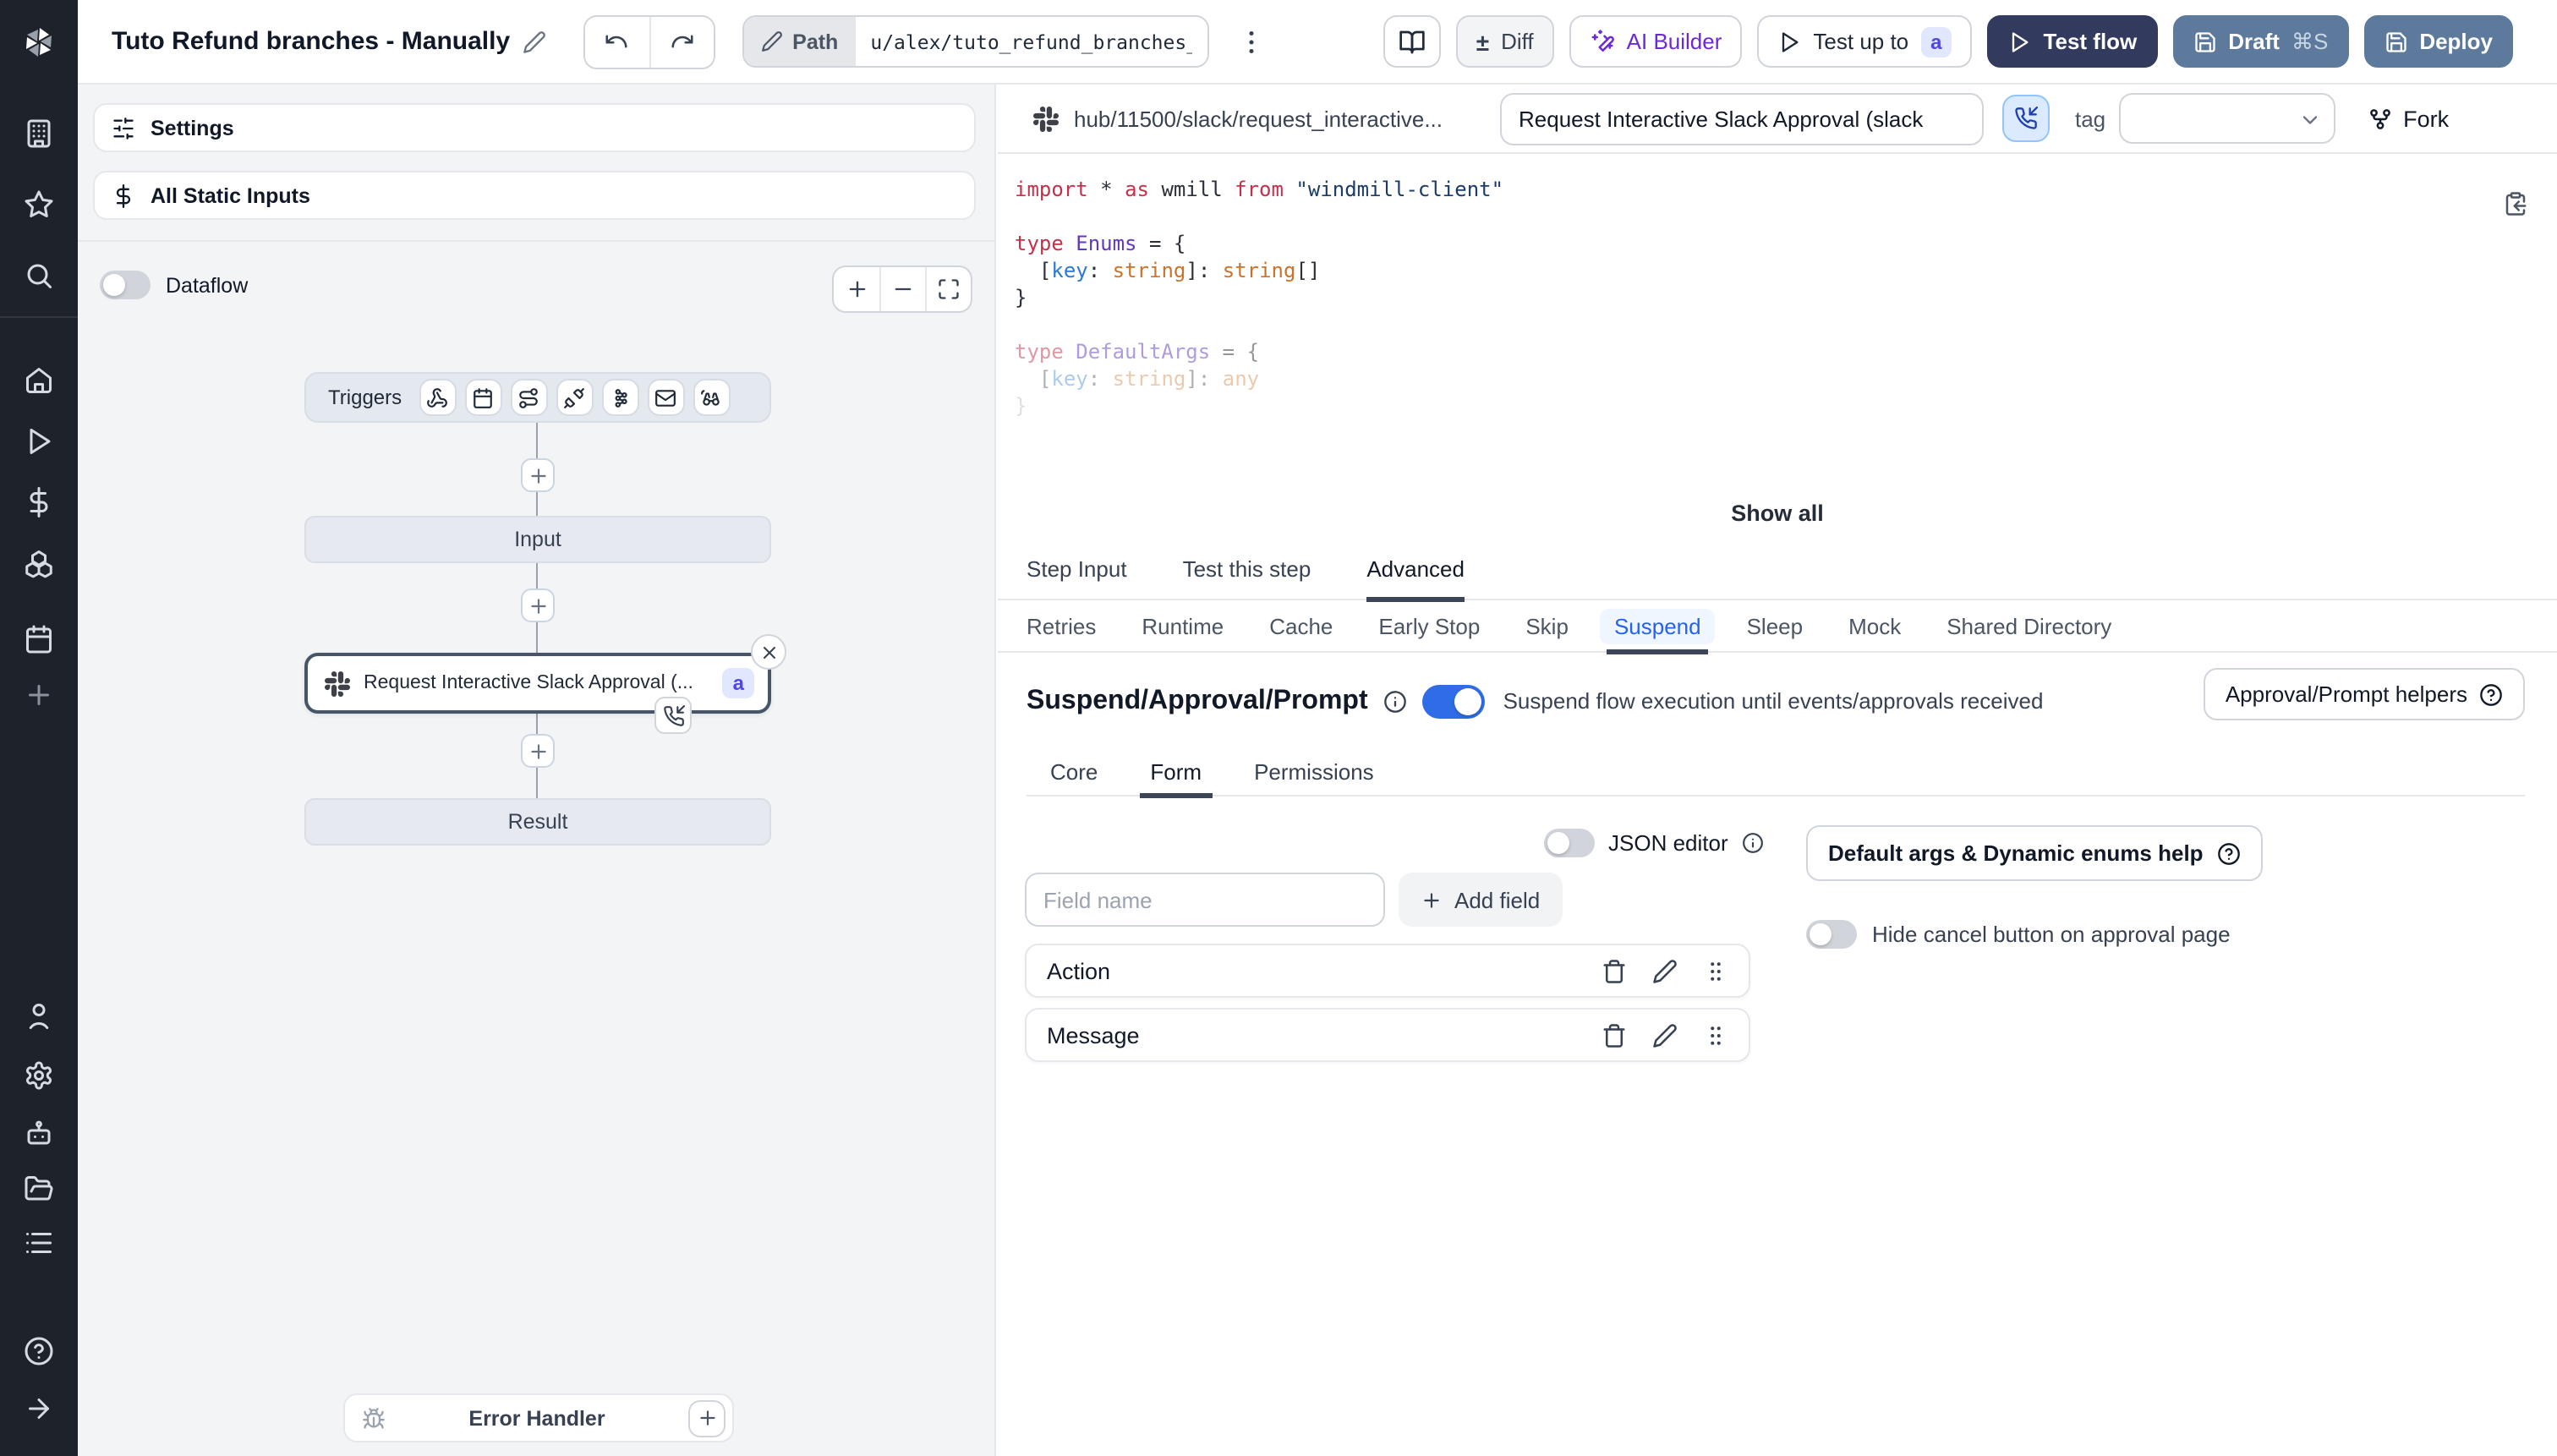 This screenshot has height=1456, width=2557. What do you see at coordinates (1301, 625) in the screenshot?
I see `subtab-cache: Cache` at bounding box center [1301, 625].